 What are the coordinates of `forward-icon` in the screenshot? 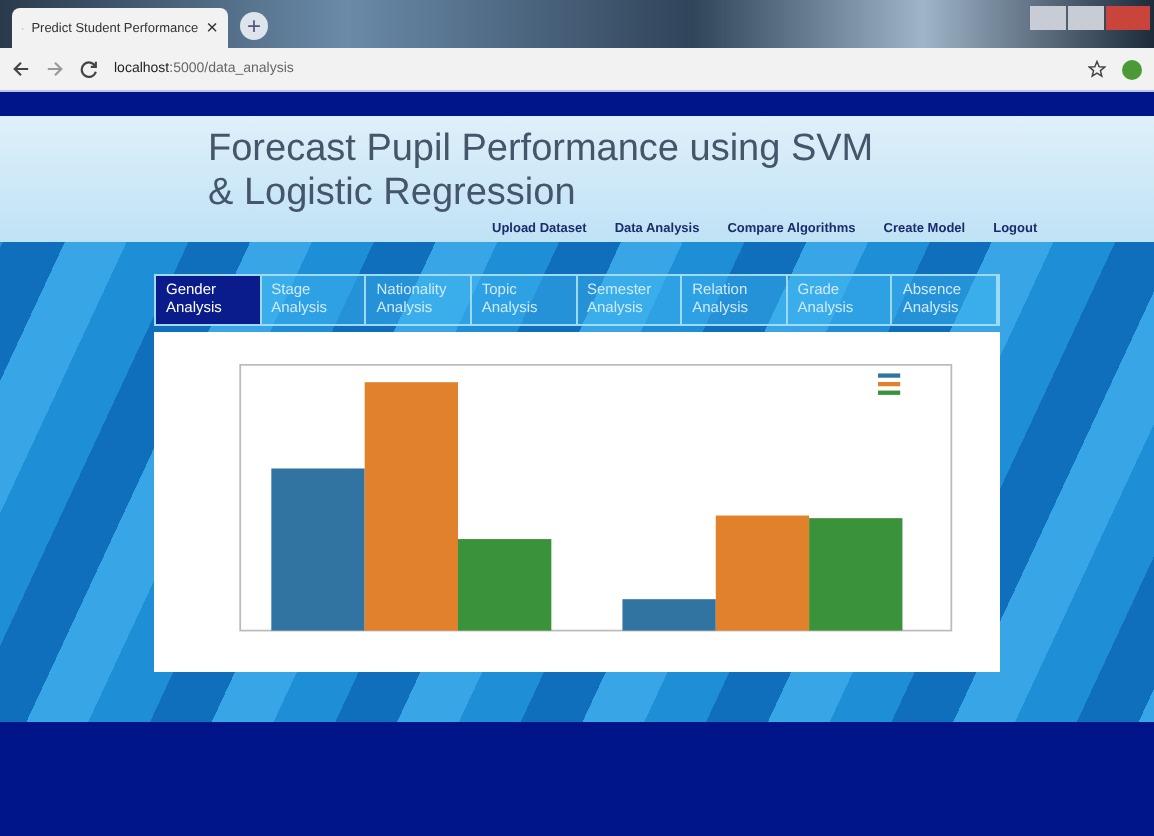 It's located at (55, 69).